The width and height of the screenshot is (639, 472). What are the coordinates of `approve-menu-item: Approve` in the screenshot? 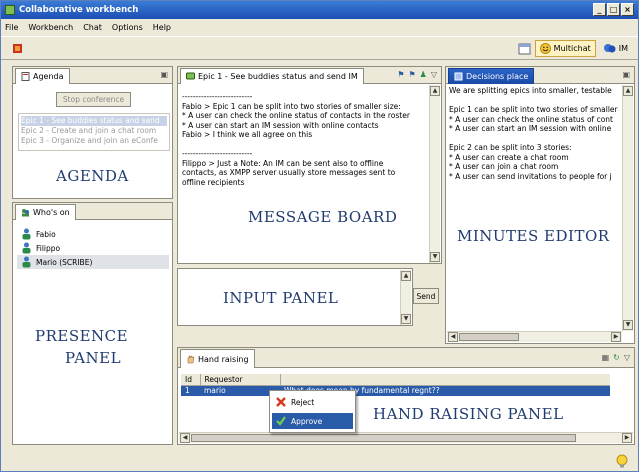 It's located at (312, 421).